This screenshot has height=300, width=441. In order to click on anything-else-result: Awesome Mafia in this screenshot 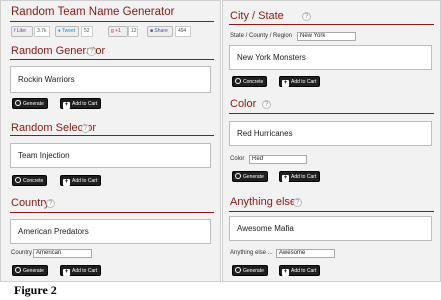, I will do `click(330, 228)`.